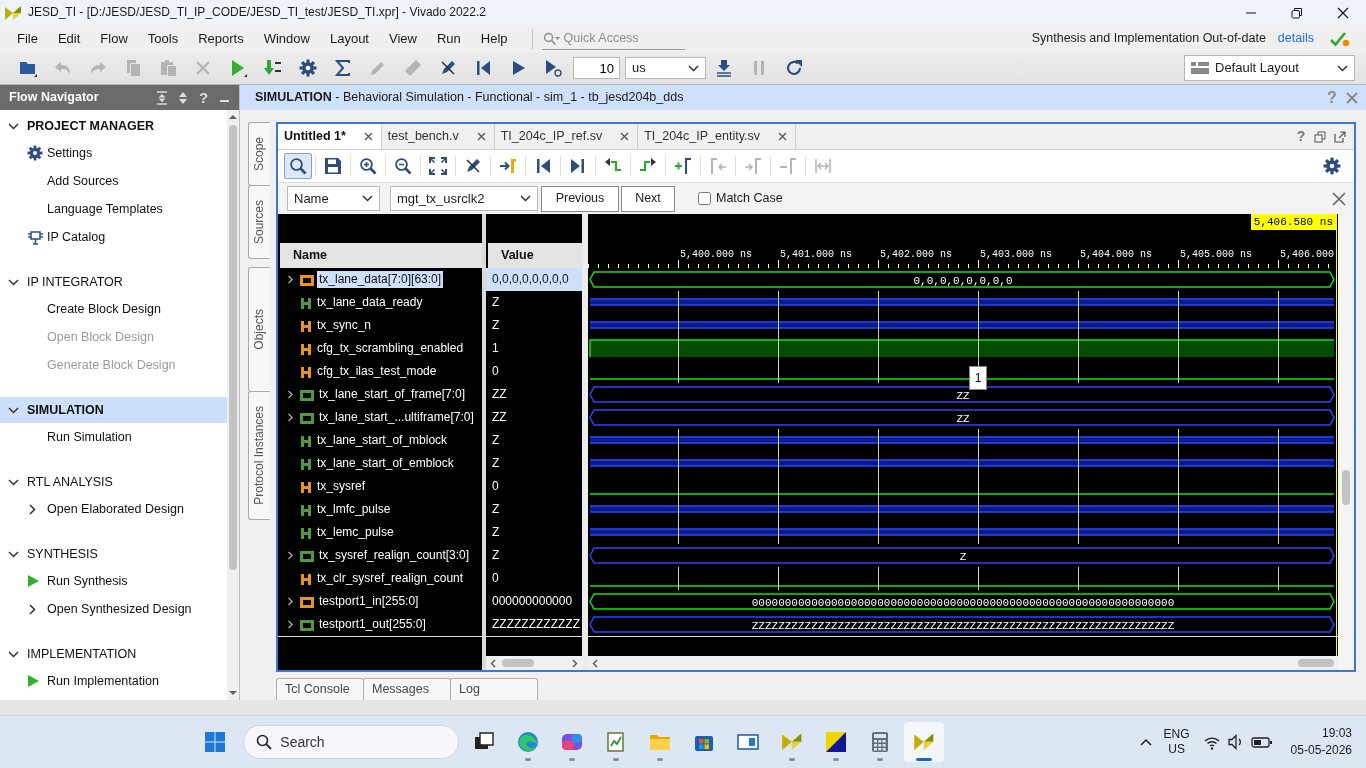 The height and width of the screenshot is (768, 1366). What do you see at coordinates (1235, 742) in the screenshot?
I see `volume-icon` at bounding box center [1235, 742].